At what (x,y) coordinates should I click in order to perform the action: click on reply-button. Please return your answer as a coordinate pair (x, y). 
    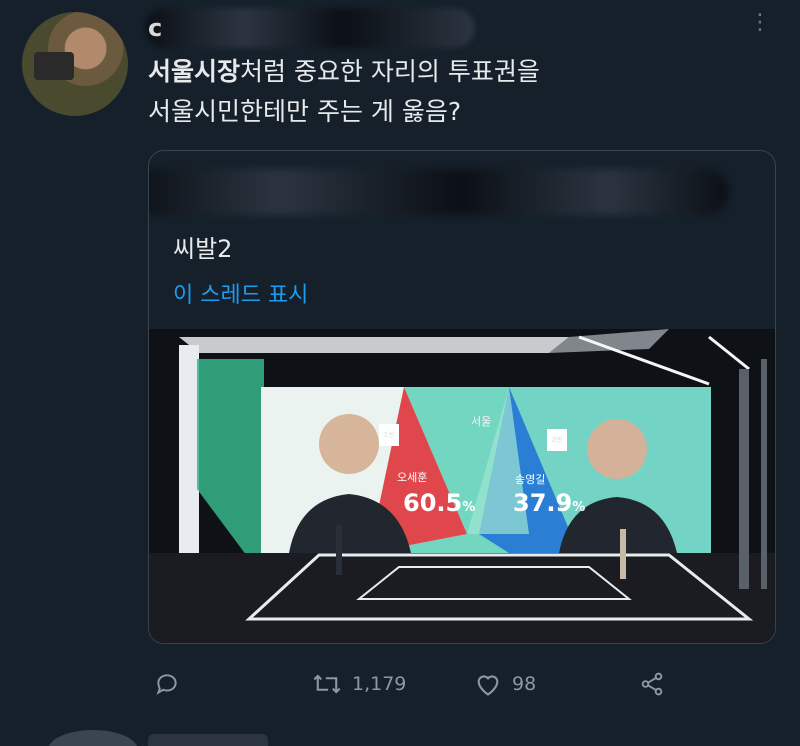
    Looking at the image, I should click on (167, 684).